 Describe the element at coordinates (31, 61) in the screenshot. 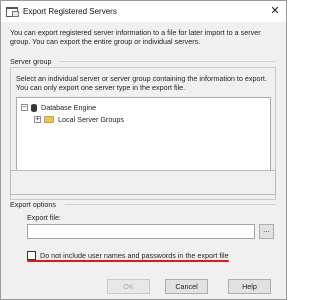

I see `server-group-label: Server group` at that location.